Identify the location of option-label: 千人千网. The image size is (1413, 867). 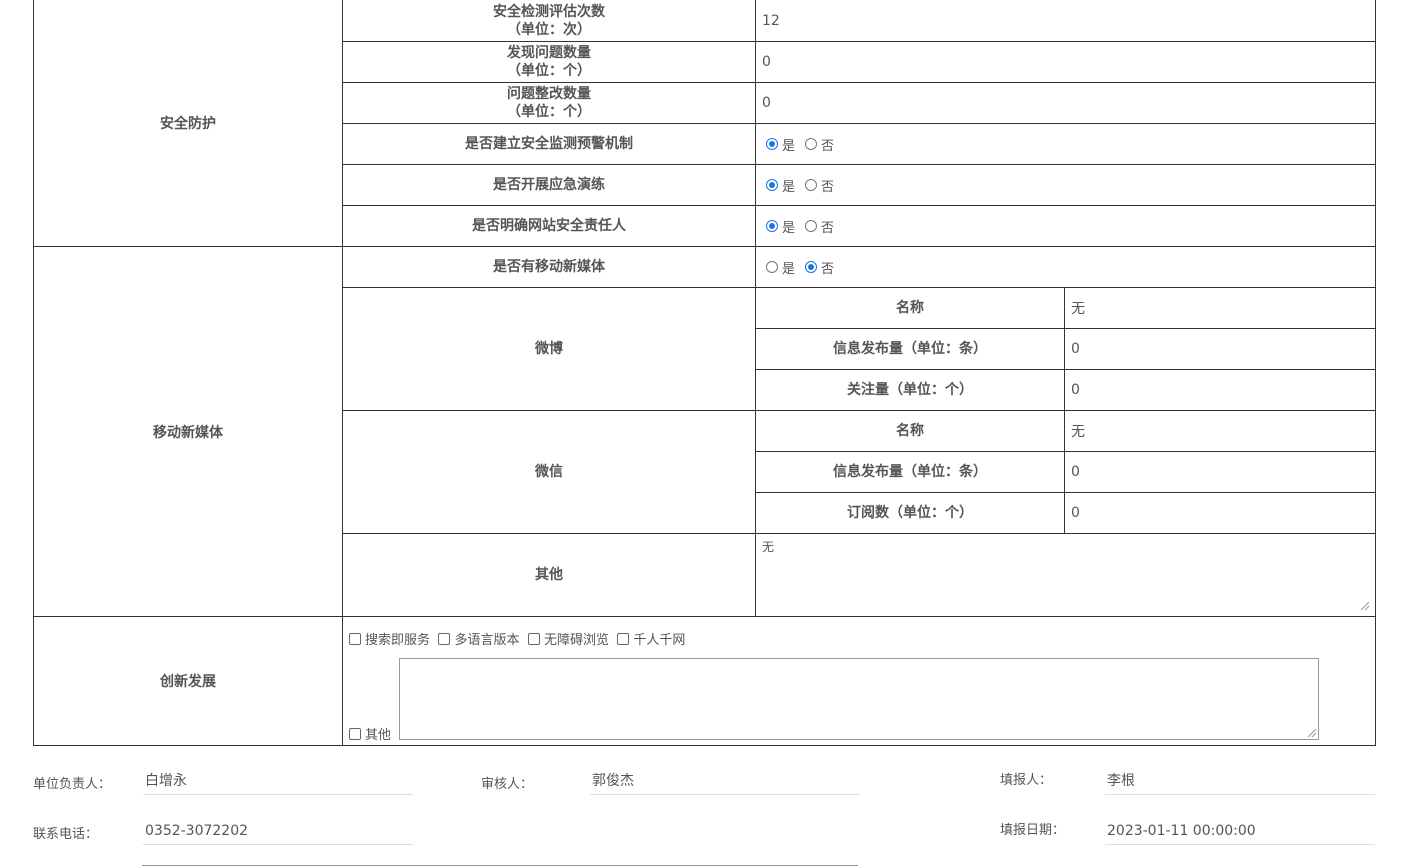
(659, 640).